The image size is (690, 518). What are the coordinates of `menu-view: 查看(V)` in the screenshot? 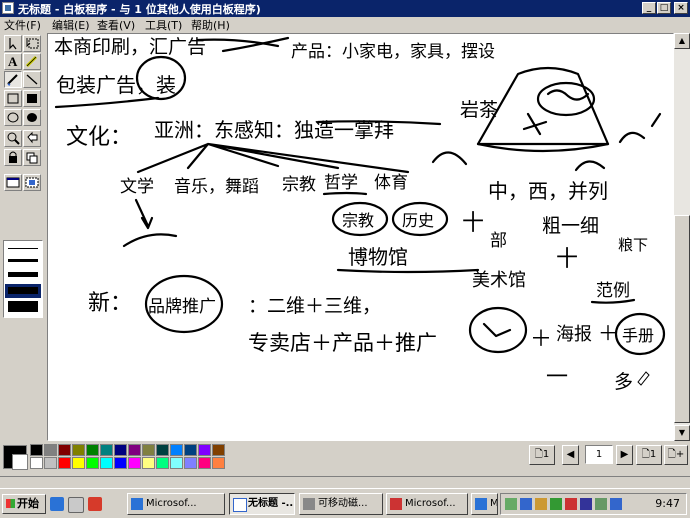 It's located at (116, 25).